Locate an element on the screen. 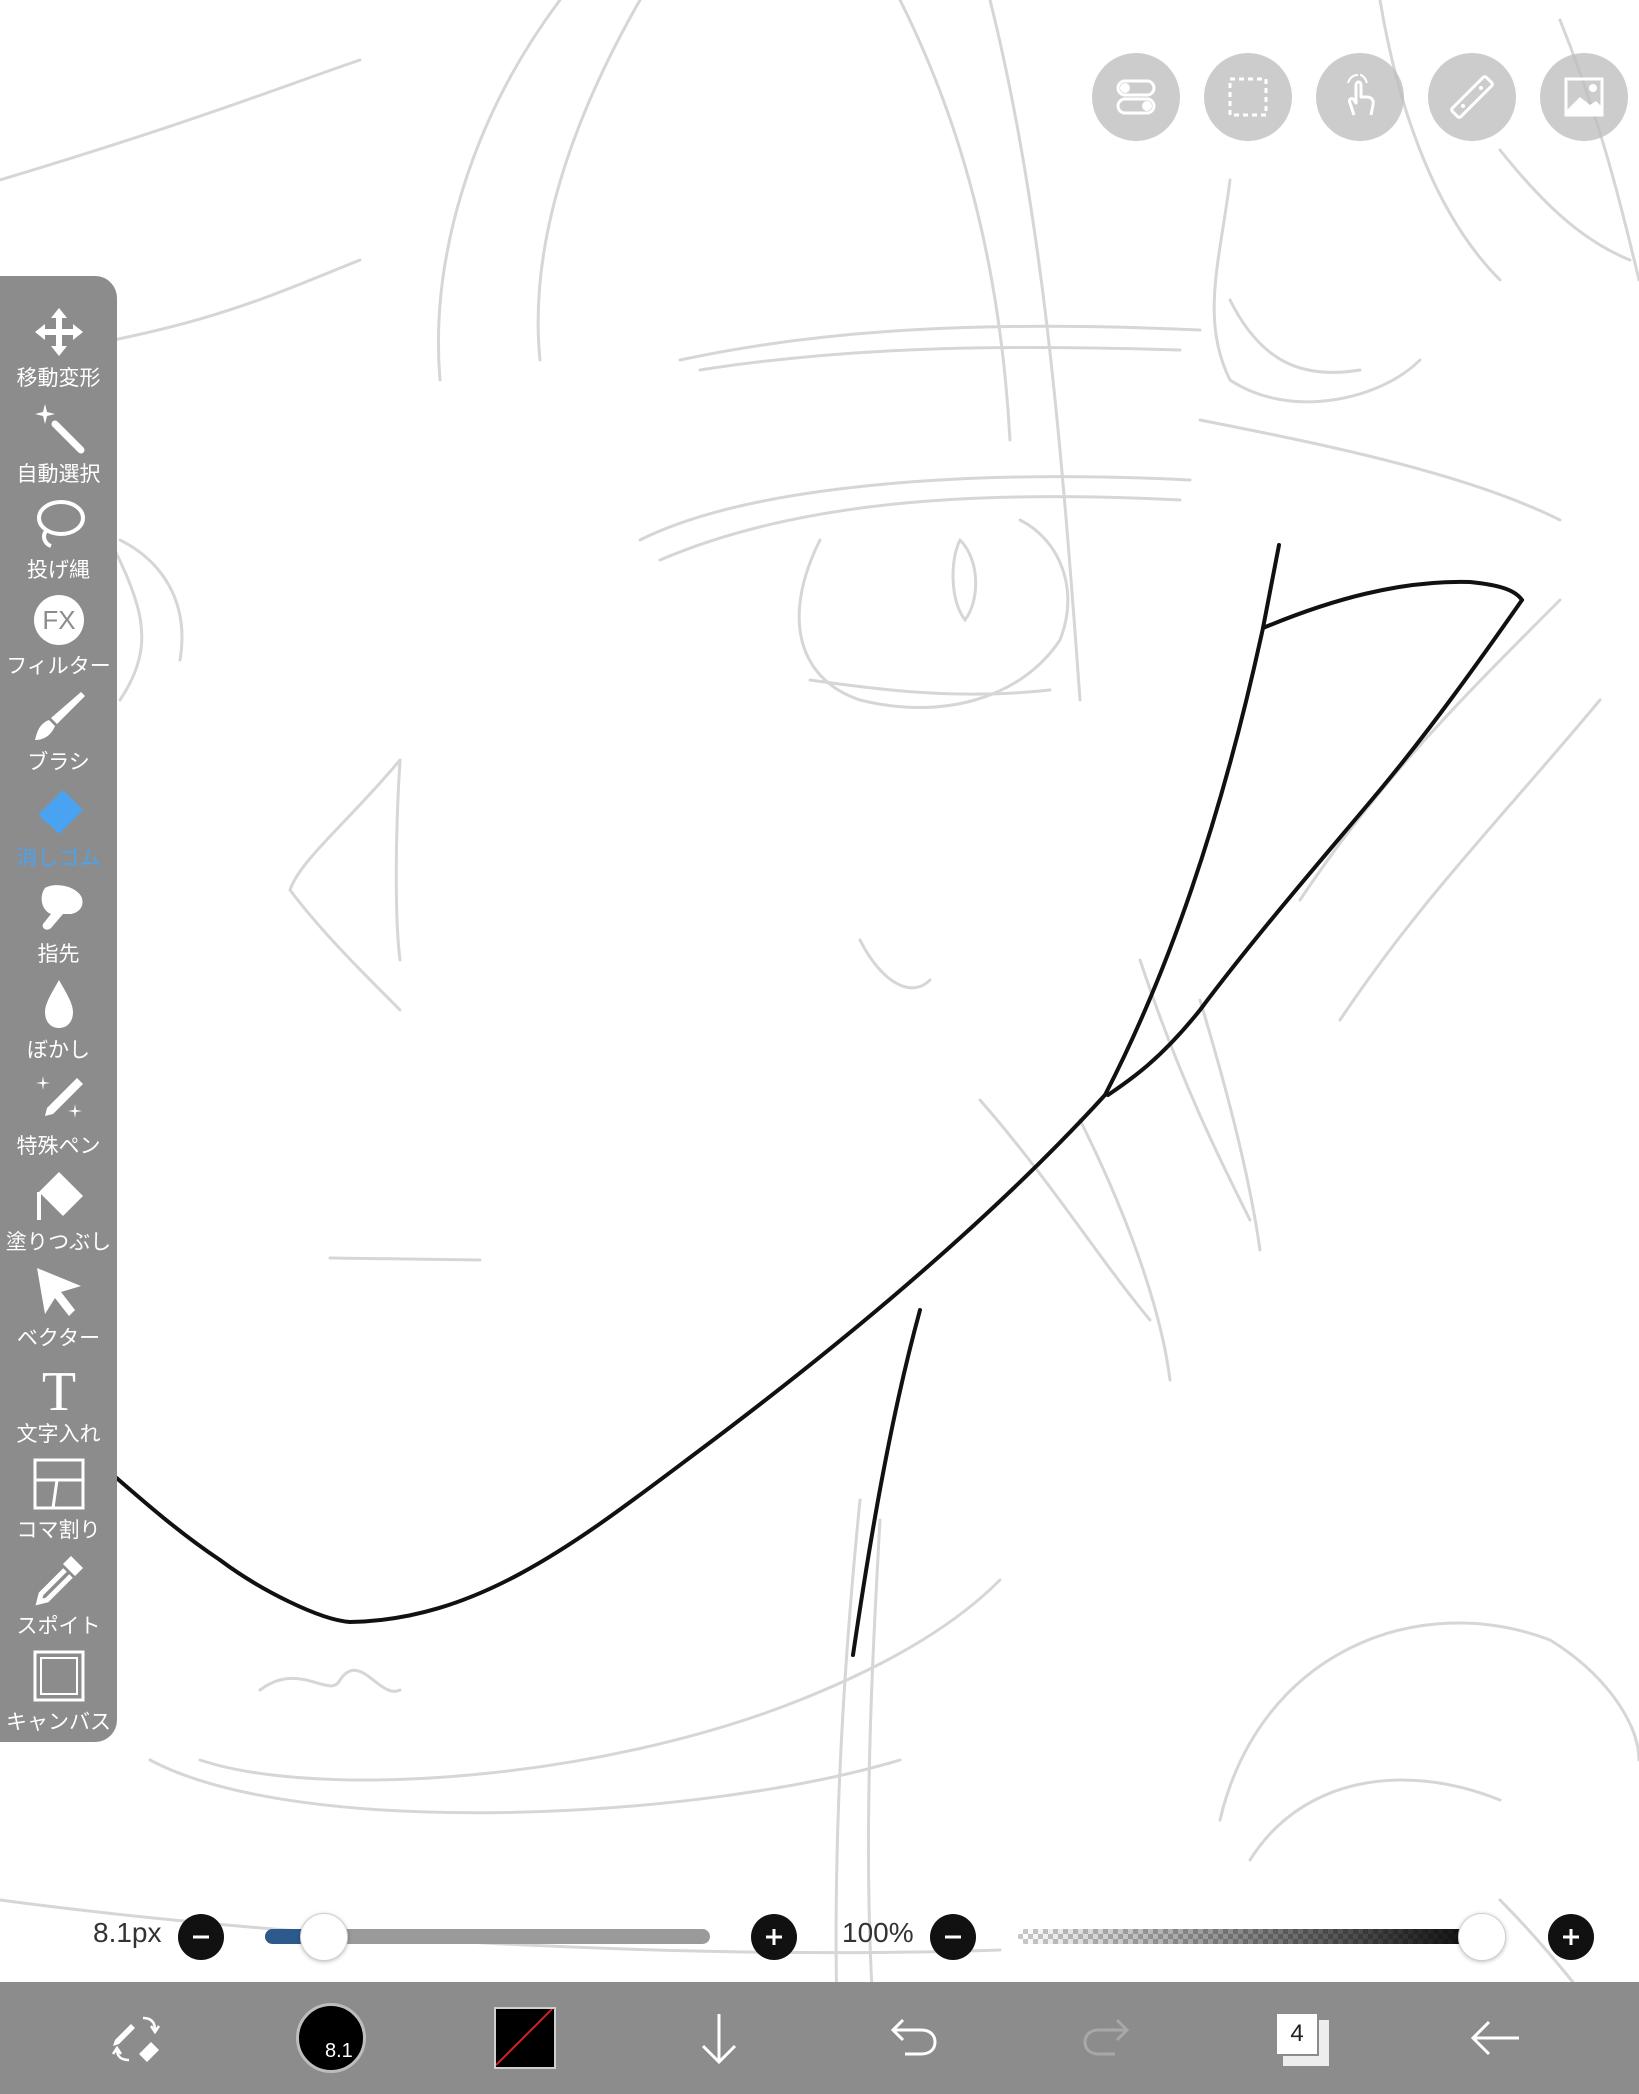  ruler-button is located at coordinates (1472, 97).